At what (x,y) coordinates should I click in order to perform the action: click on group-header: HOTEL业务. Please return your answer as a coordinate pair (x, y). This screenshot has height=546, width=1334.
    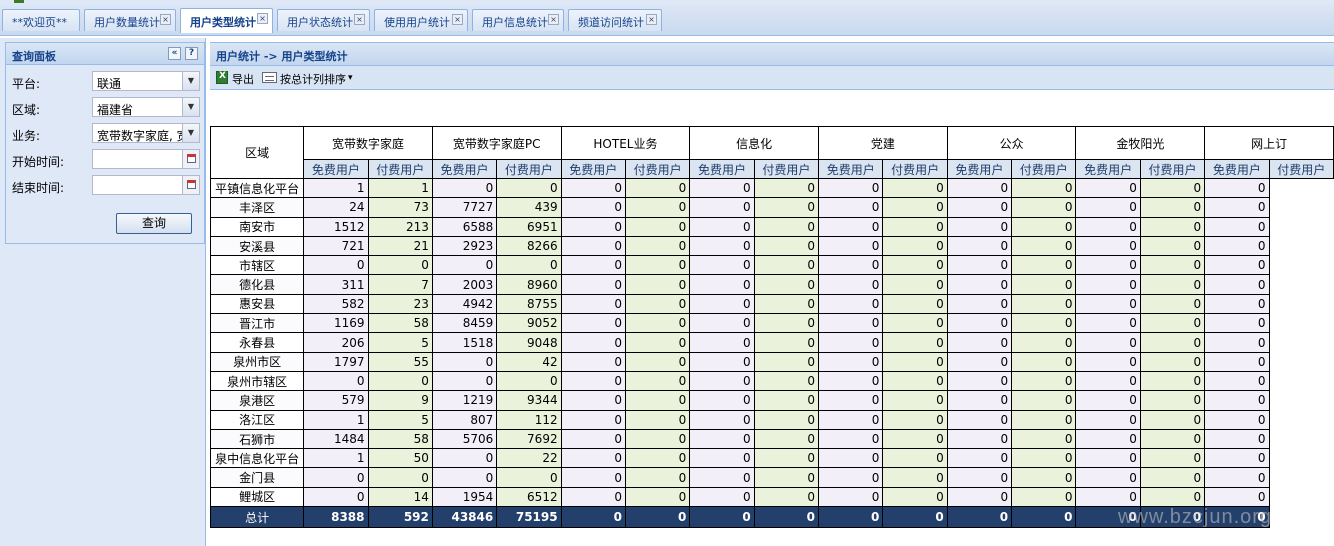
    Looking at the image, I should click on (625, 143).